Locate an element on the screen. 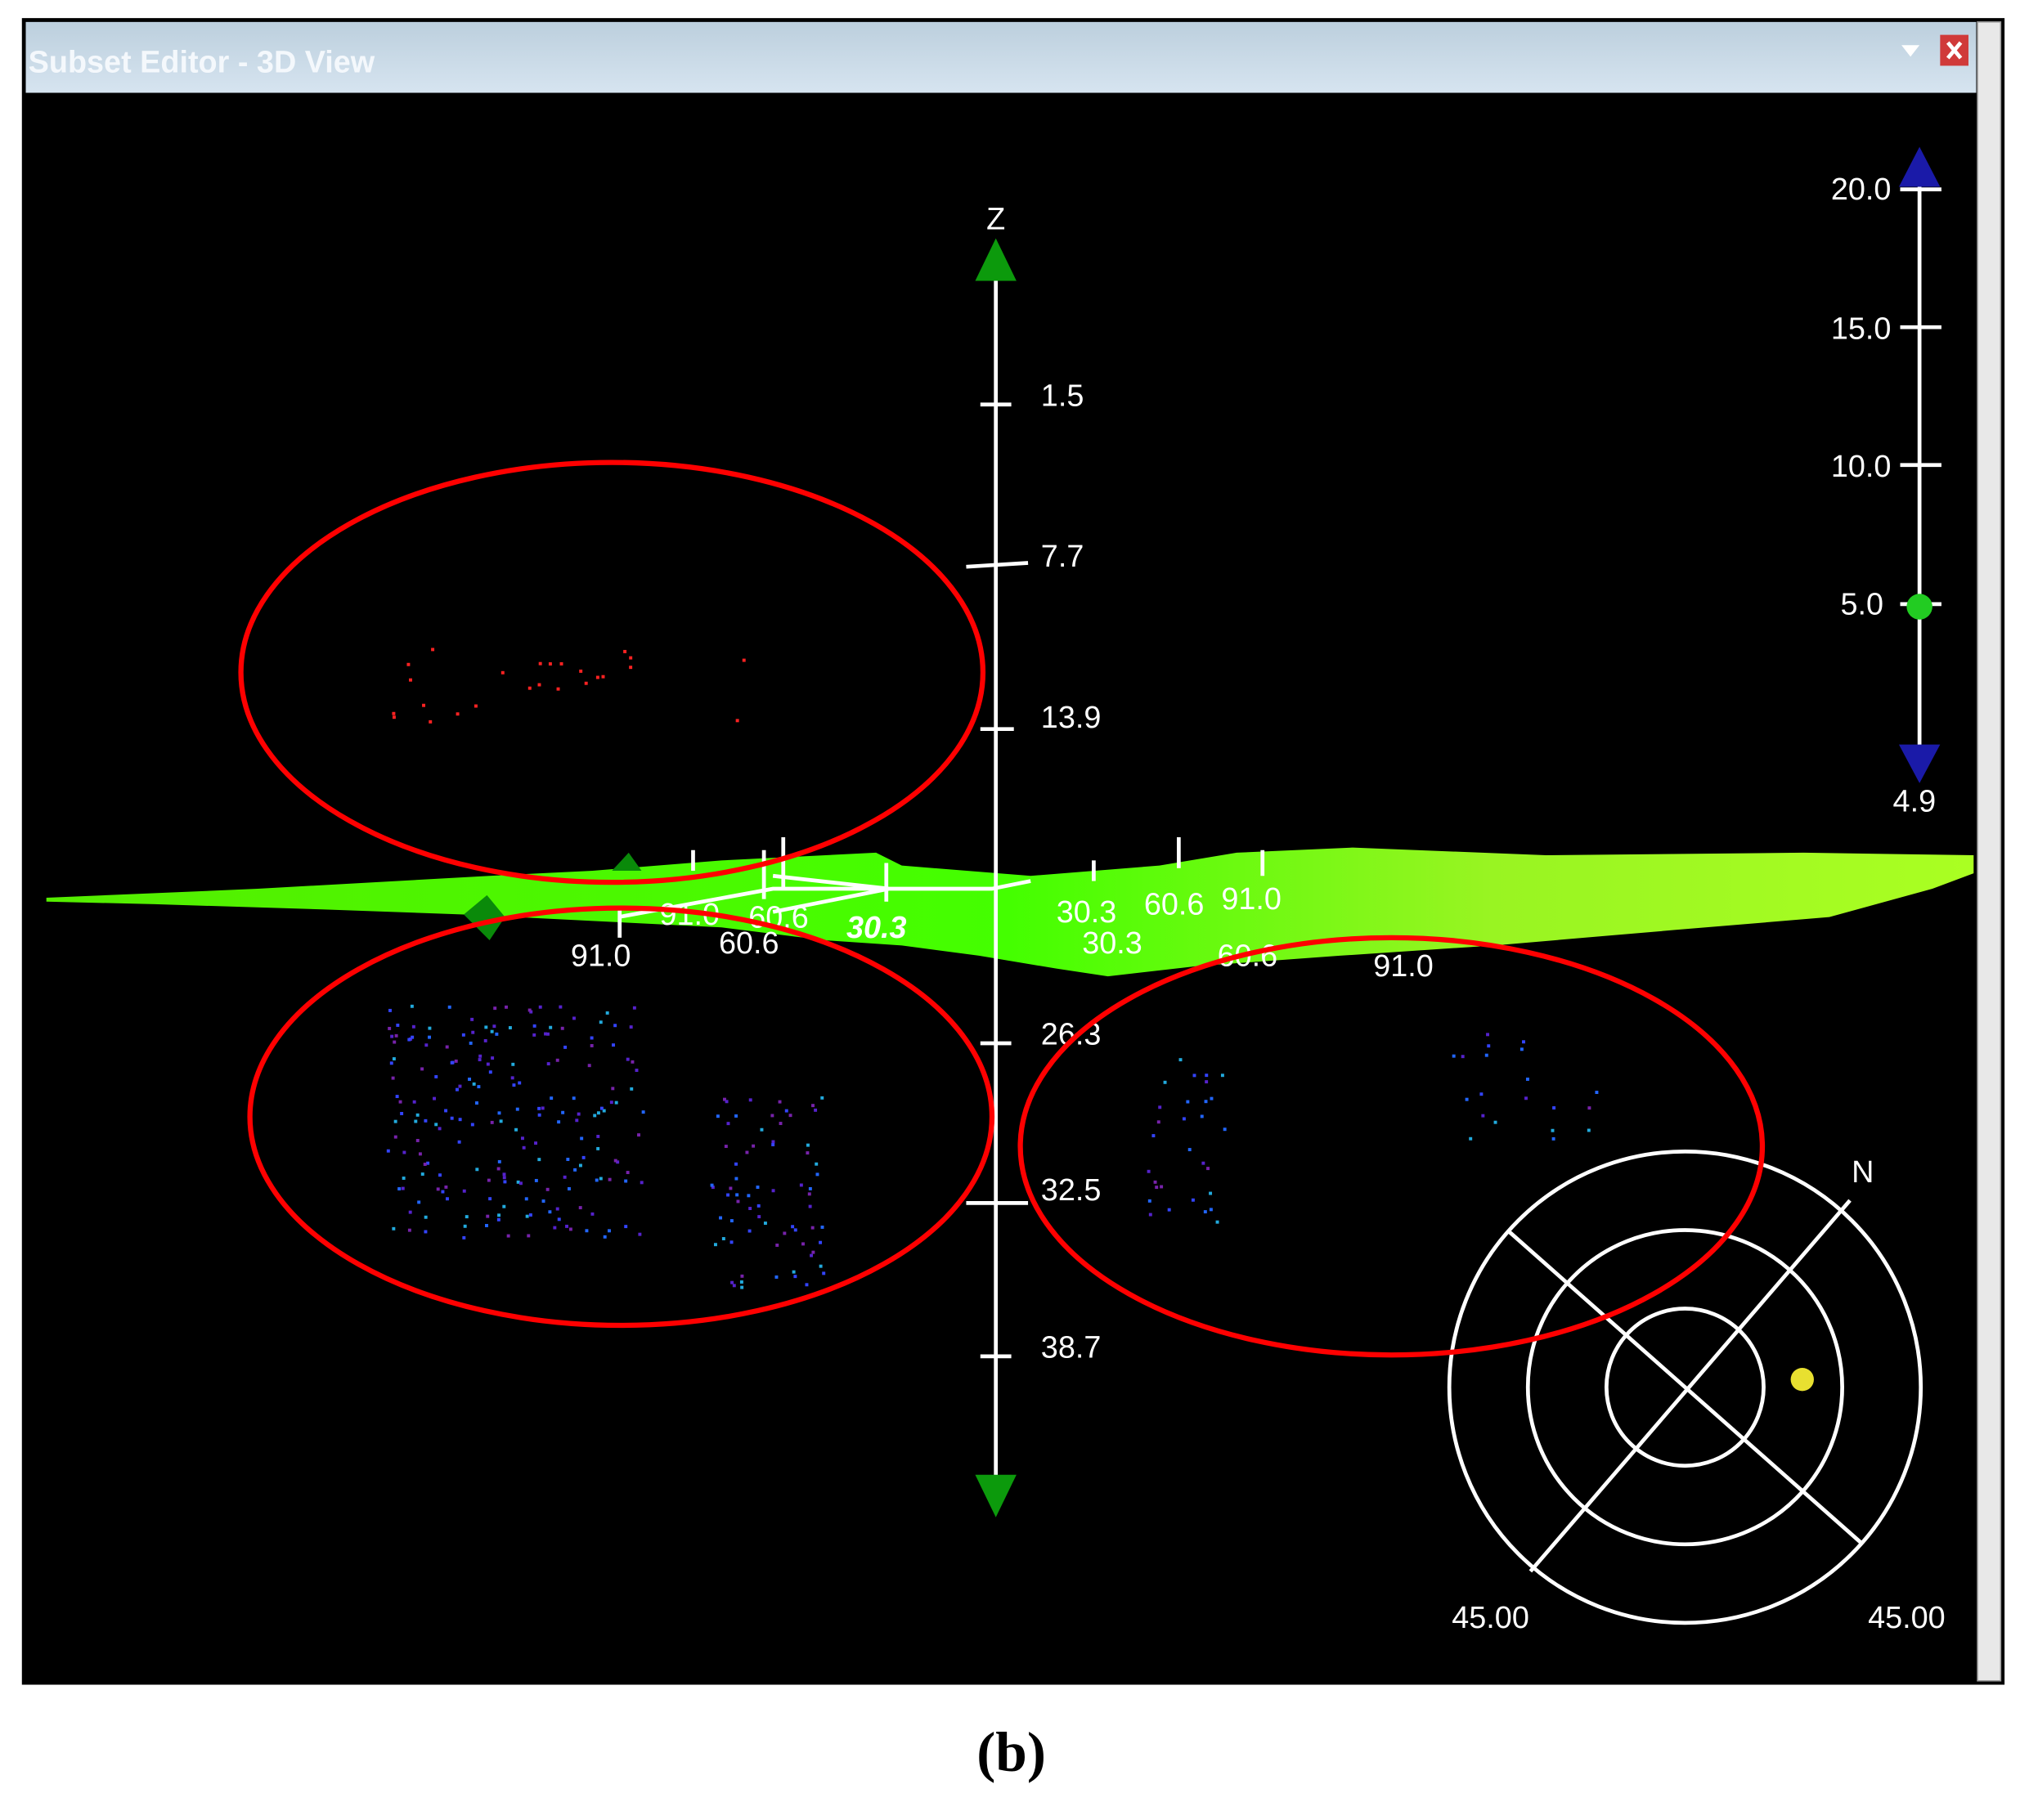  figure-caption: (b) is located at coordinates (1011, 1751).